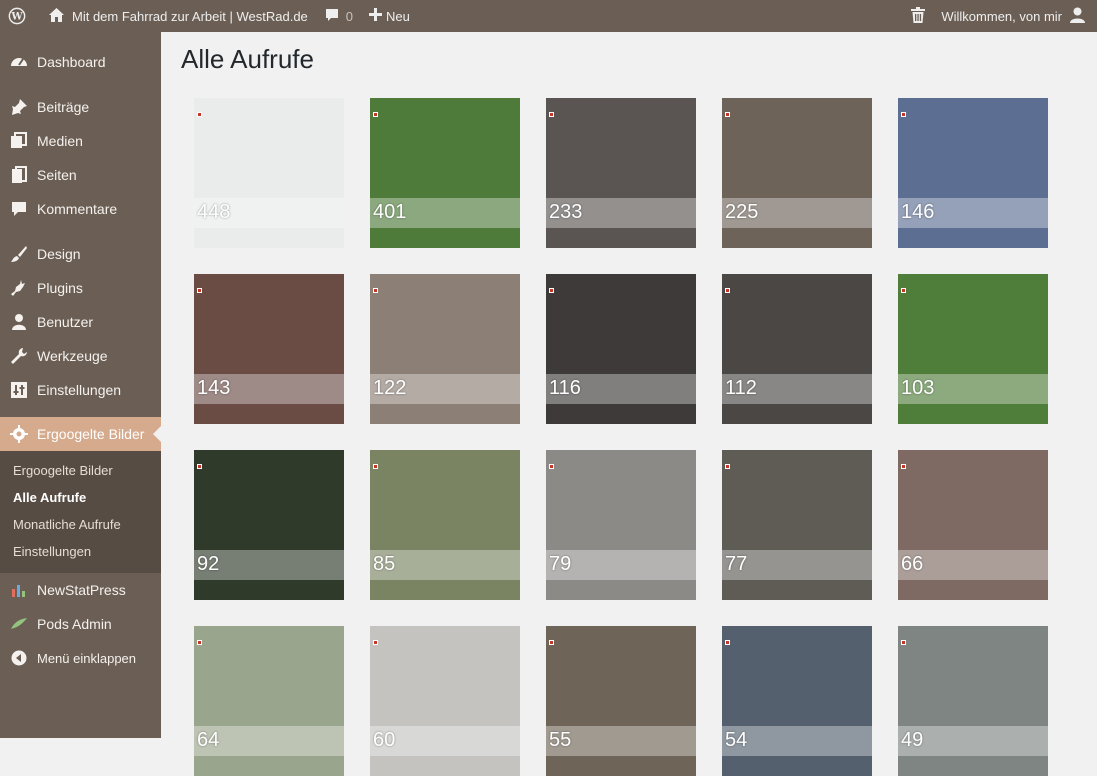  Describe the element at coordinates (19, 175) in the screenshot. I see `pages-icon` at that location.